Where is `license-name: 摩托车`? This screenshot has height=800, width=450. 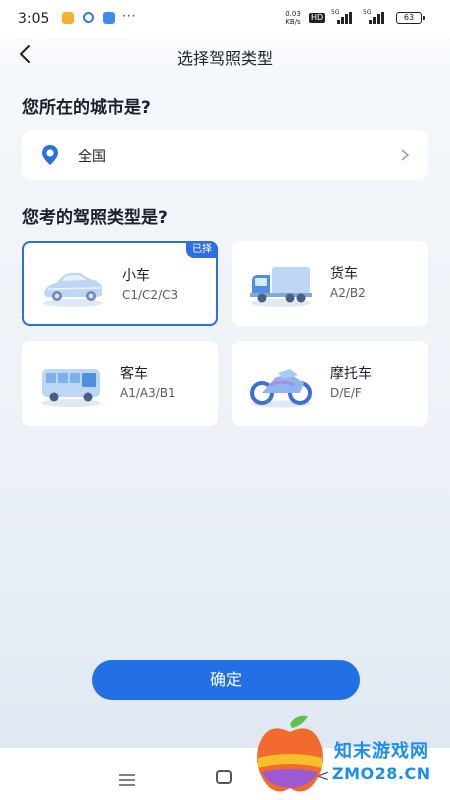 license-name: 摩托车 is located at coordinates (351, 374).